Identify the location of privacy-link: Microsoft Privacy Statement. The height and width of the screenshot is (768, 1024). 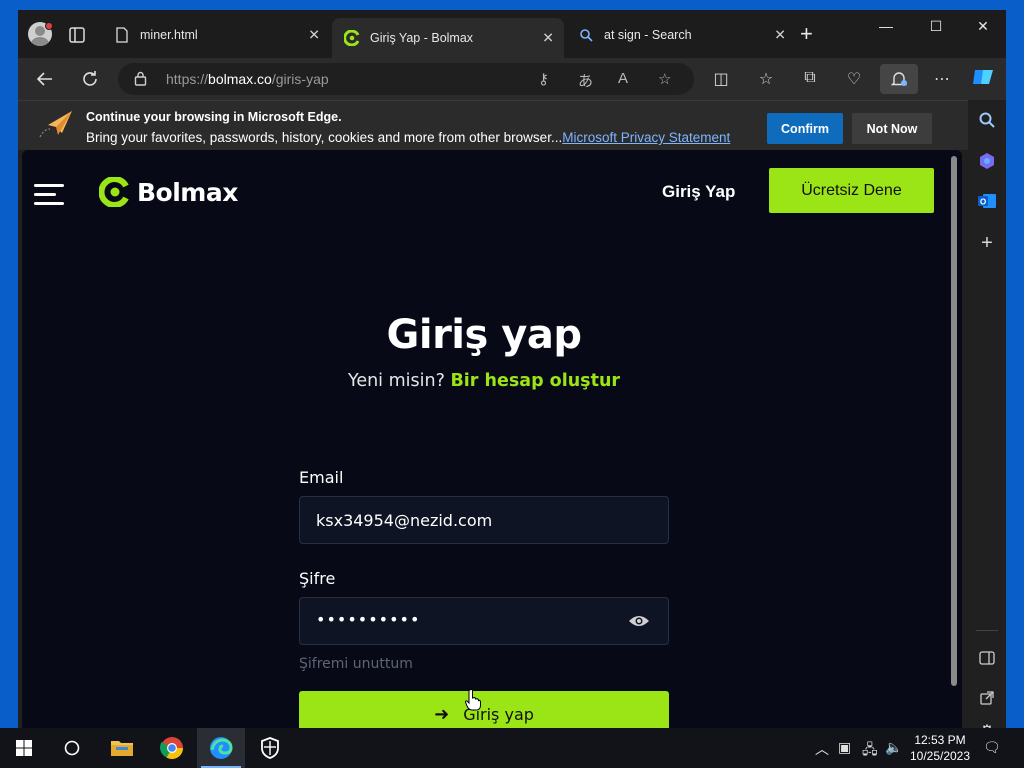
(646, 137).